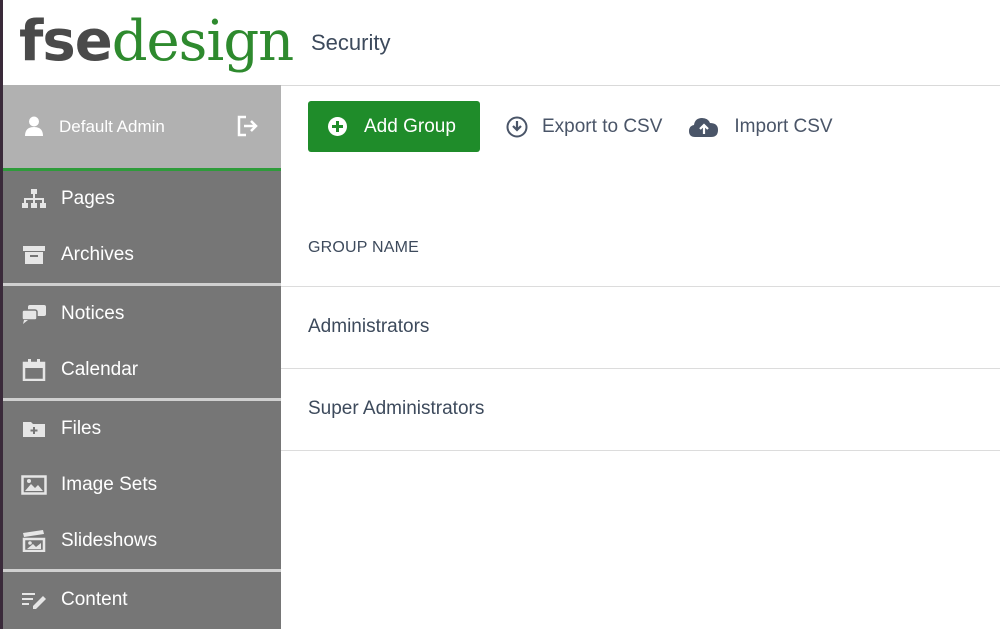 Image resolution: width=1000 pixels, height=629 pixels. Describe the element at coordinates (109, 484) in the screenshot. I see `sidebar-item-label: Image Sets` at that location.